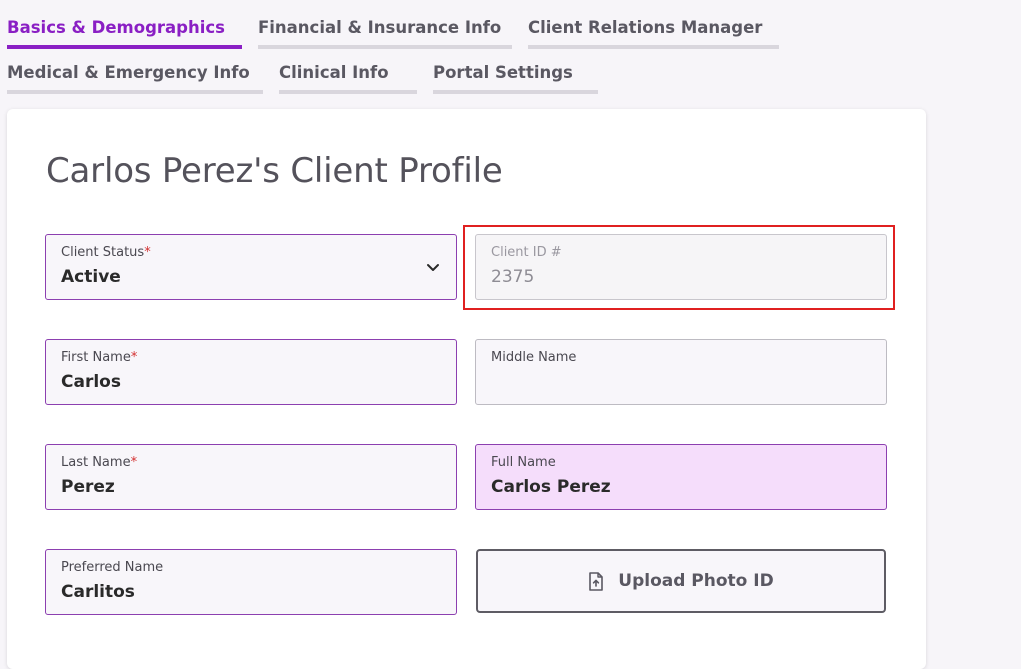 This screenshot has height=669, width=1021. I want to click on preferred-name-field: Preferred Name Carlitos, so click(251, 582).